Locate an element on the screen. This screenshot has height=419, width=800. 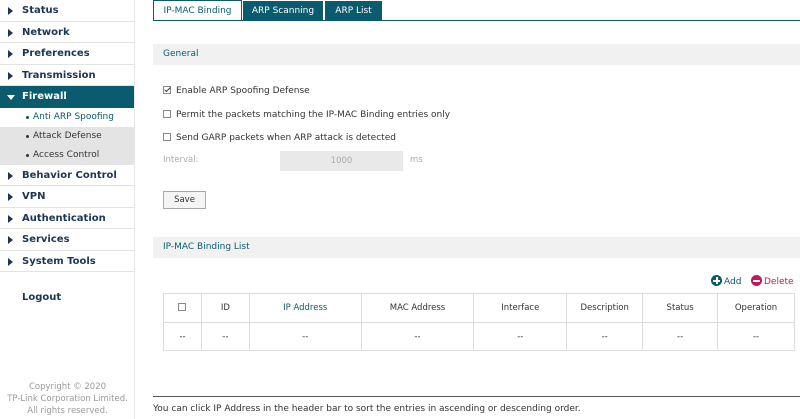
checkbox-permit-matching-packets is located at coordinates (167, 114).